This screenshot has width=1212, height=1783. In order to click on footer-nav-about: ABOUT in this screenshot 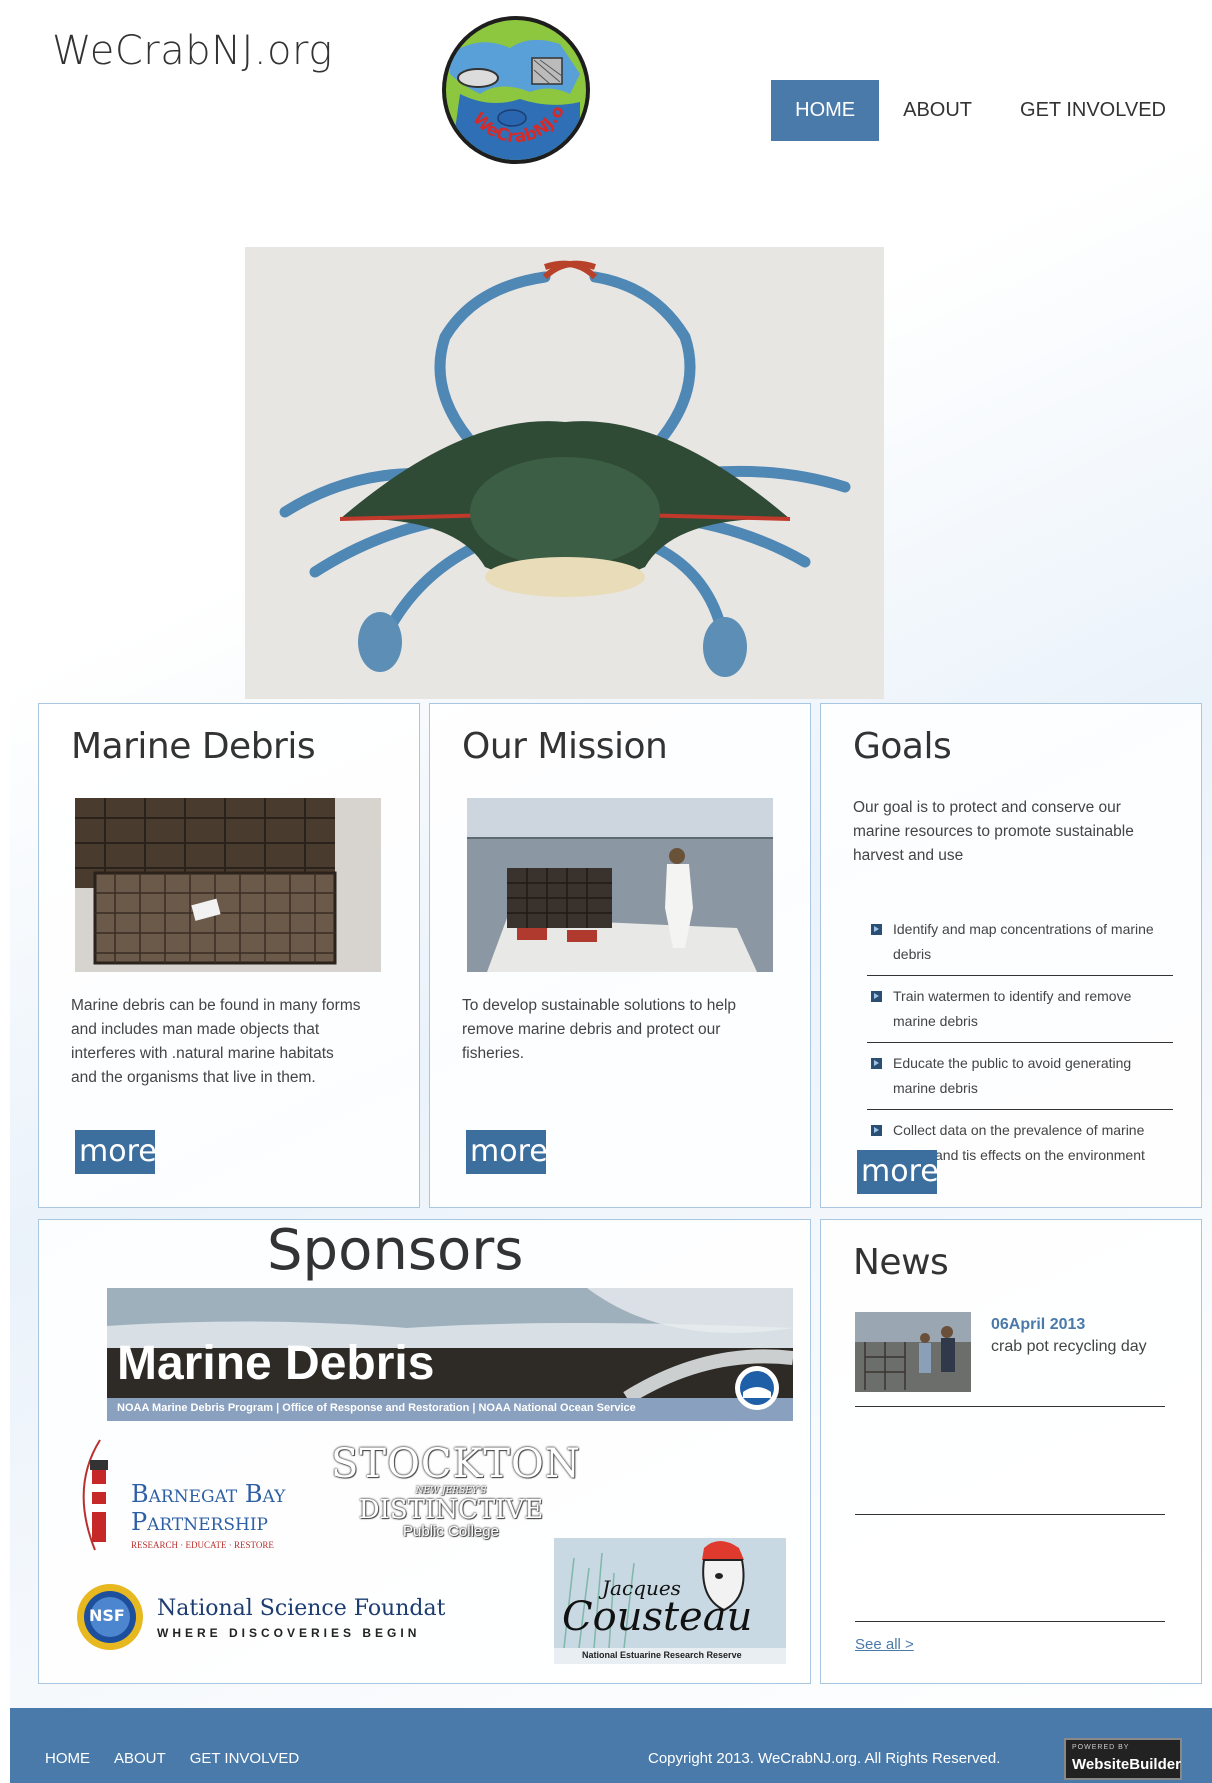, I will do `click(140, 1758)`.